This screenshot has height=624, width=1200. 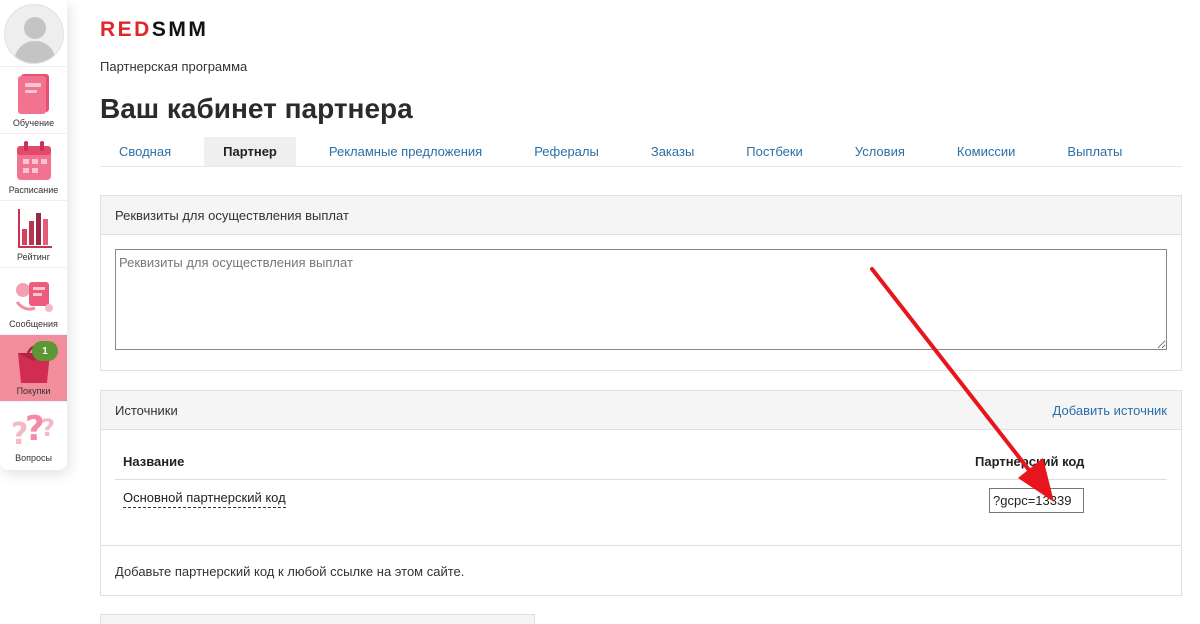 What do you see at coordinates (1110, 410) in the screenshot?
I see `add-source-link: Добавить источник` at bounding box center [1110, 410].